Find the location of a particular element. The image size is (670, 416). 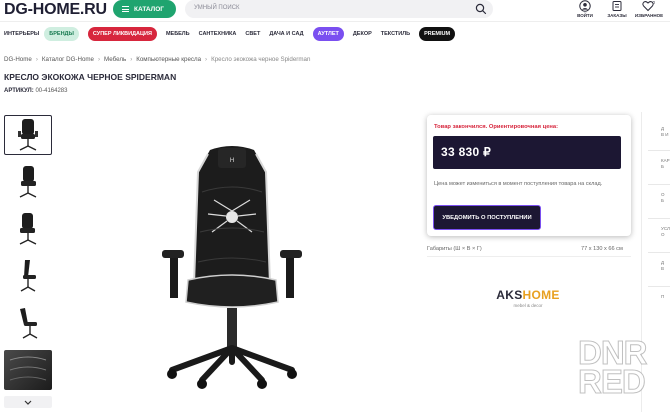

hamburger-icon is located at coordinates (125, 9).